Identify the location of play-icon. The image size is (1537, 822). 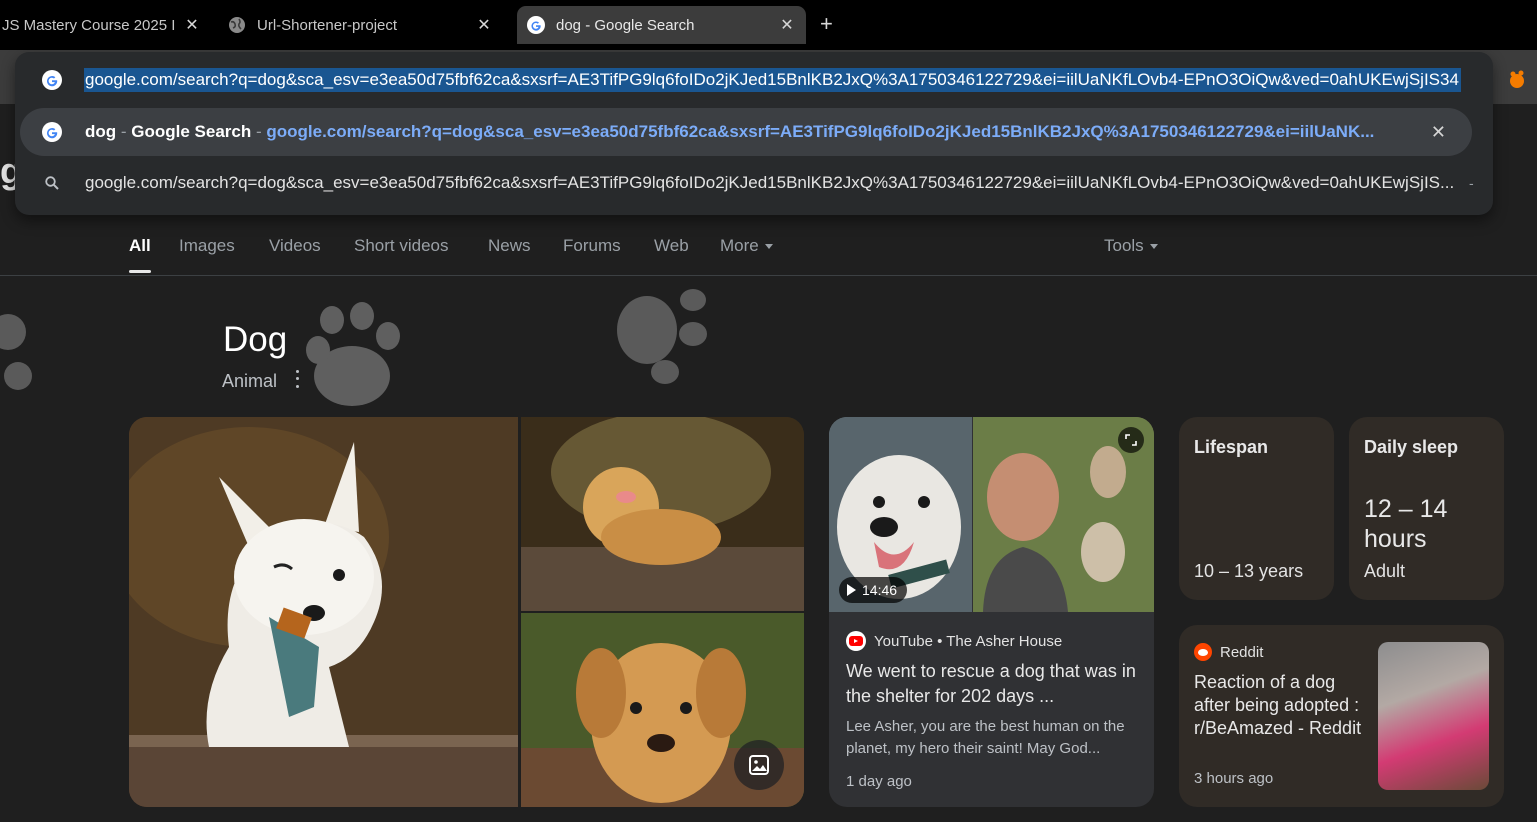
(851, 590).